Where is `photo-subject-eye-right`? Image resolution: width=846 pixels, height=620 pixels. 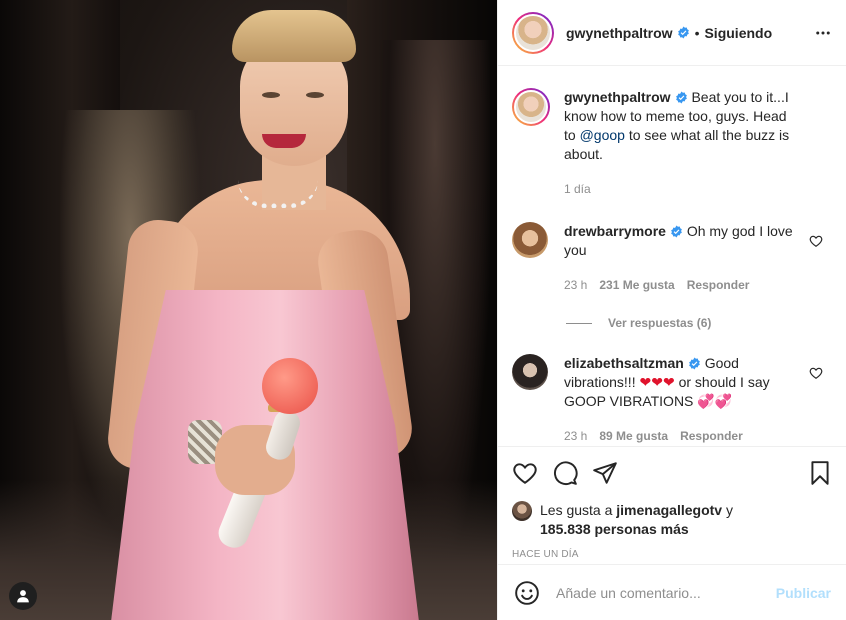 photo-subject-eye-right is located at coordinates (315, 95).